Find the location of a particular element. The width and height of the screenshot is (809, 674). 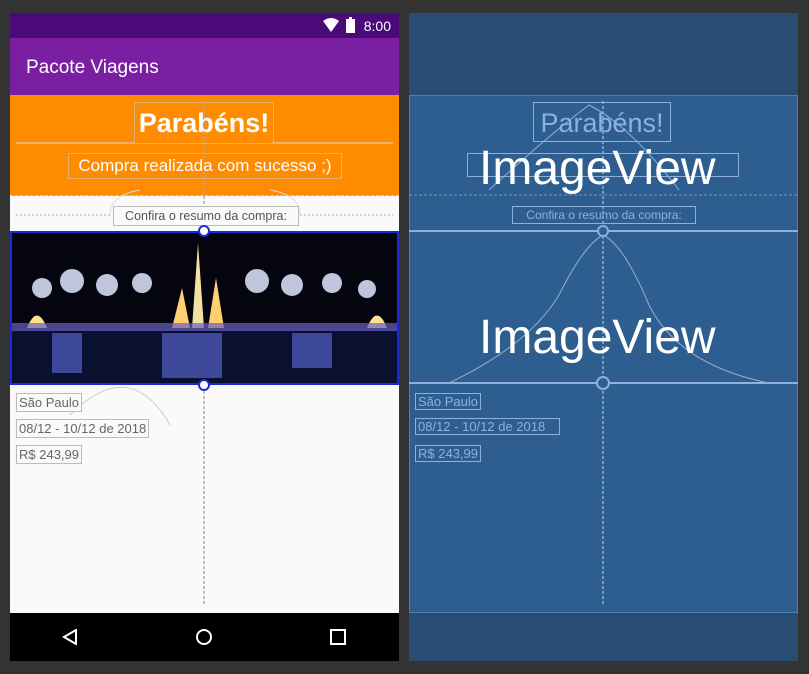

battery-icon is located at coordinates (350, 25).